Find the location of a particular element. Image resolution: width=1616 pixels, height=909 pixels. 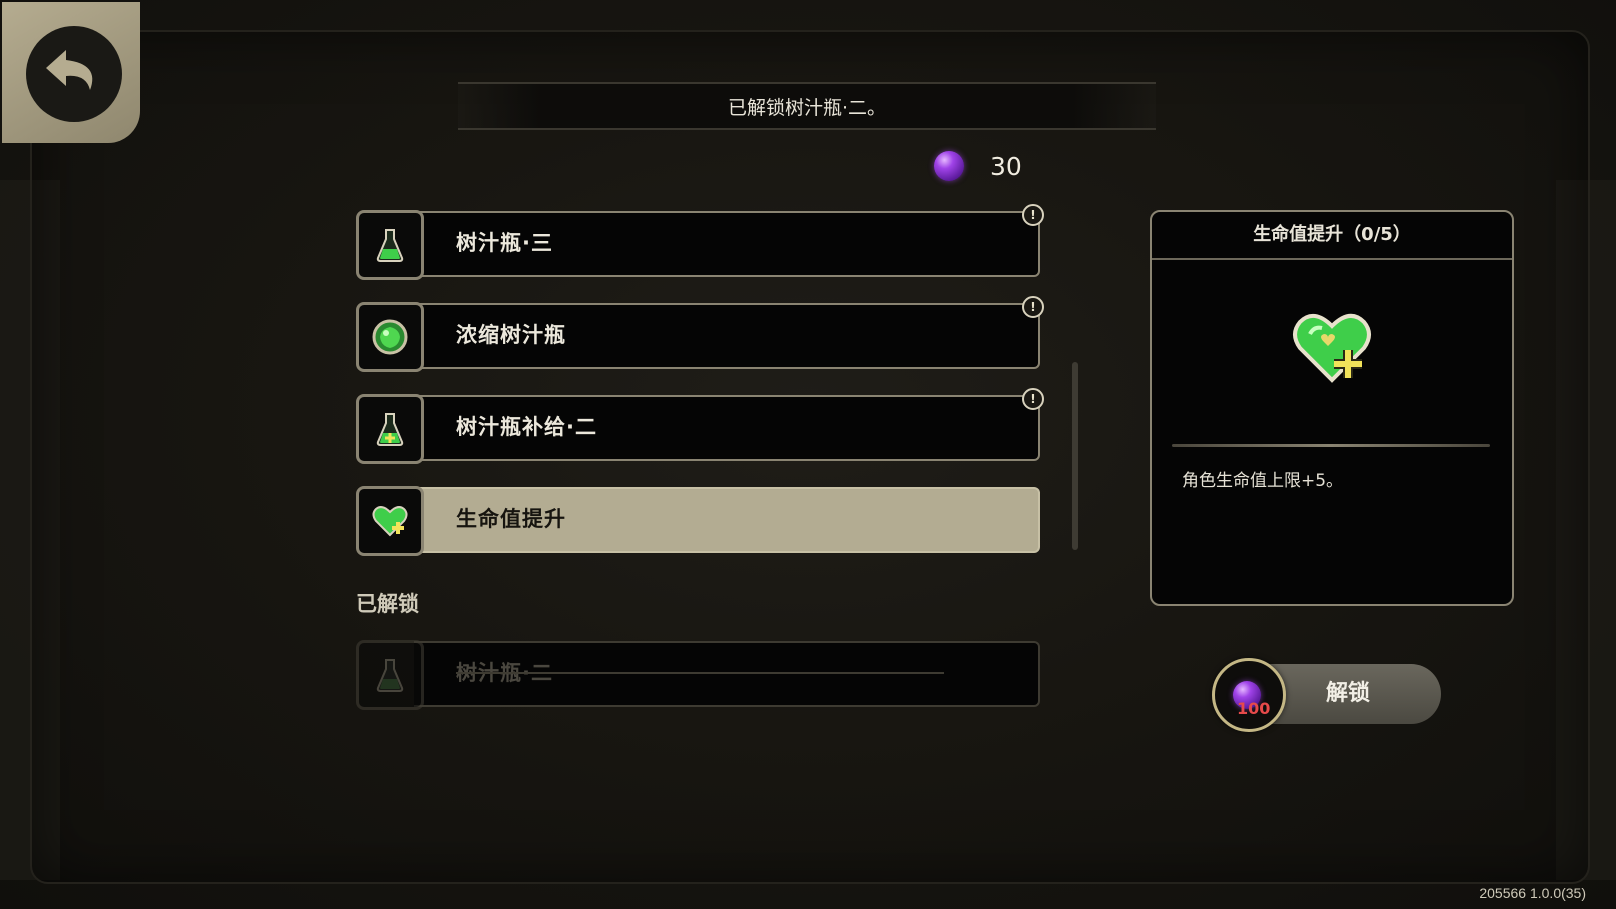

upgrade-label: 生命值提升 is located at coordinates (511, 519).